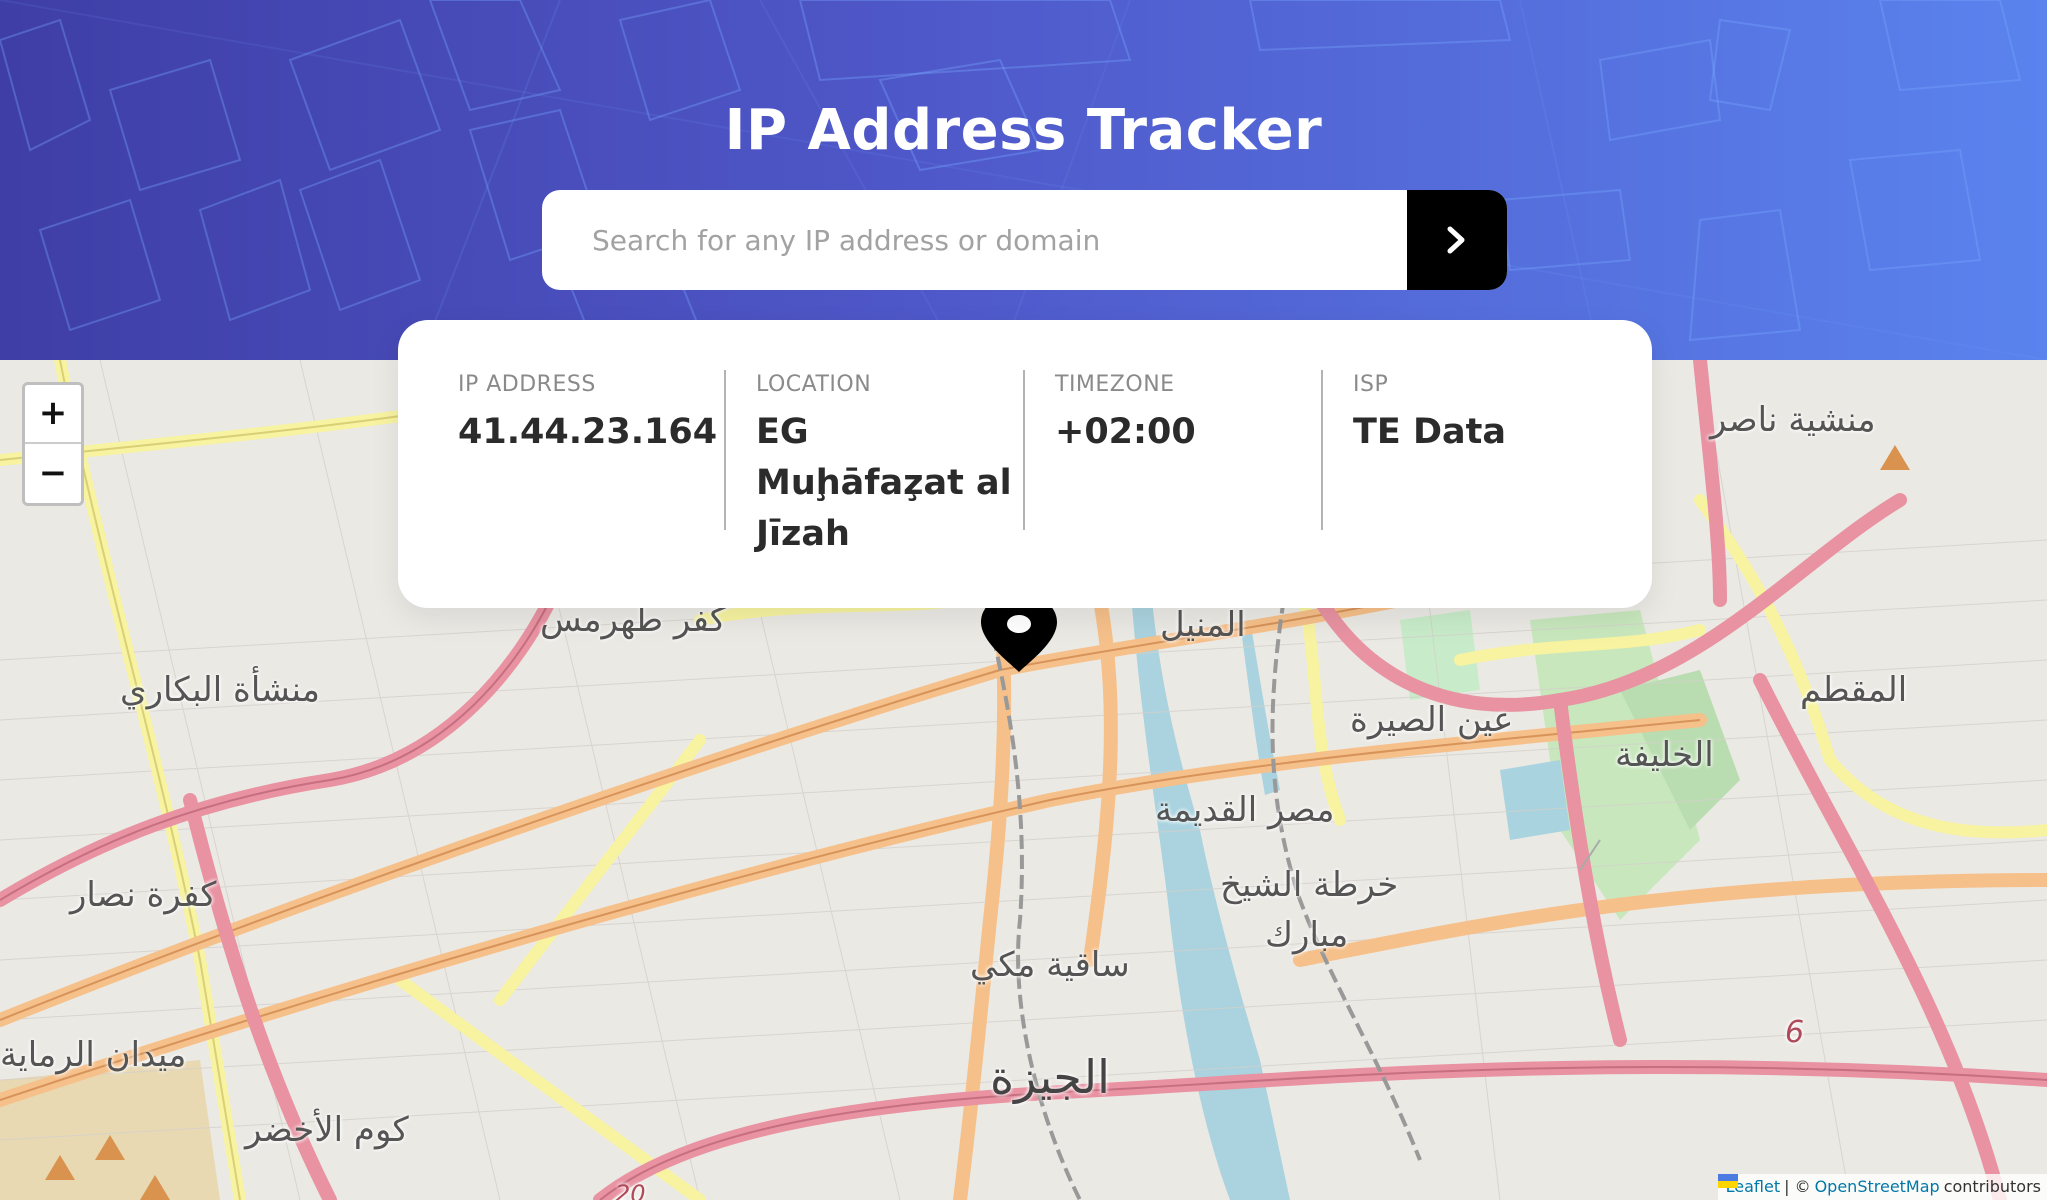  Describe the element at coordinates (1854, 690) in the screenshot. I see `map-label: المقطم` at that location.